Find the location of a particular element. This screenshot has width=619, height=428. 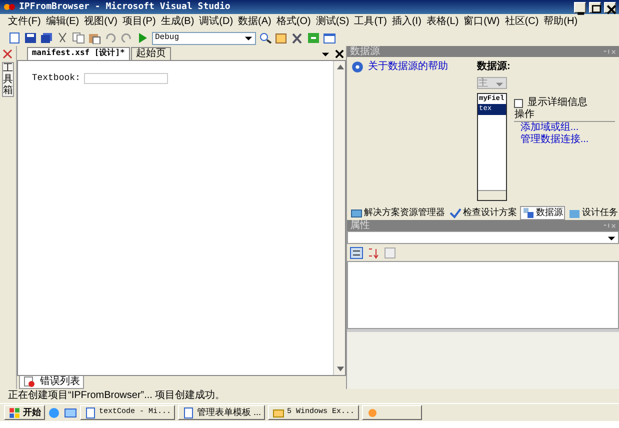

menu-item: 社区(C) is located at coordinates (521, 22).